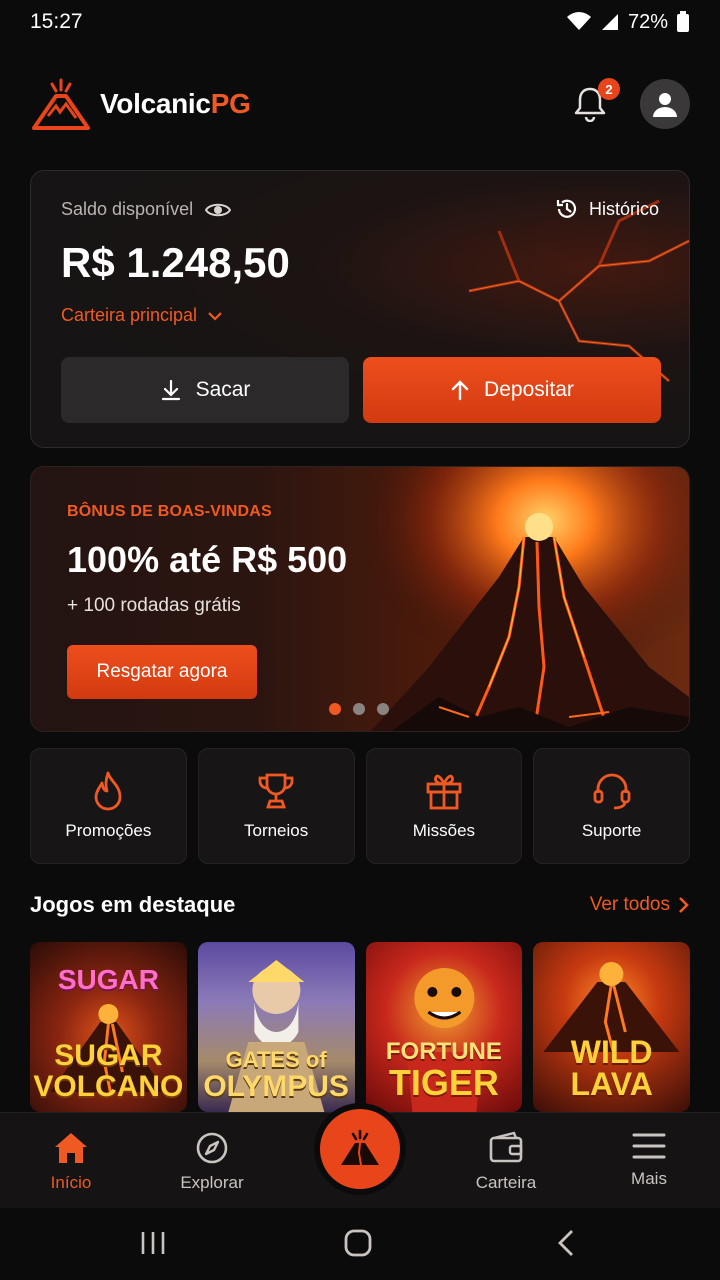  Describe the element at coordinates (212, 1148) in the screenshot. I see `compass-icon` at that location.